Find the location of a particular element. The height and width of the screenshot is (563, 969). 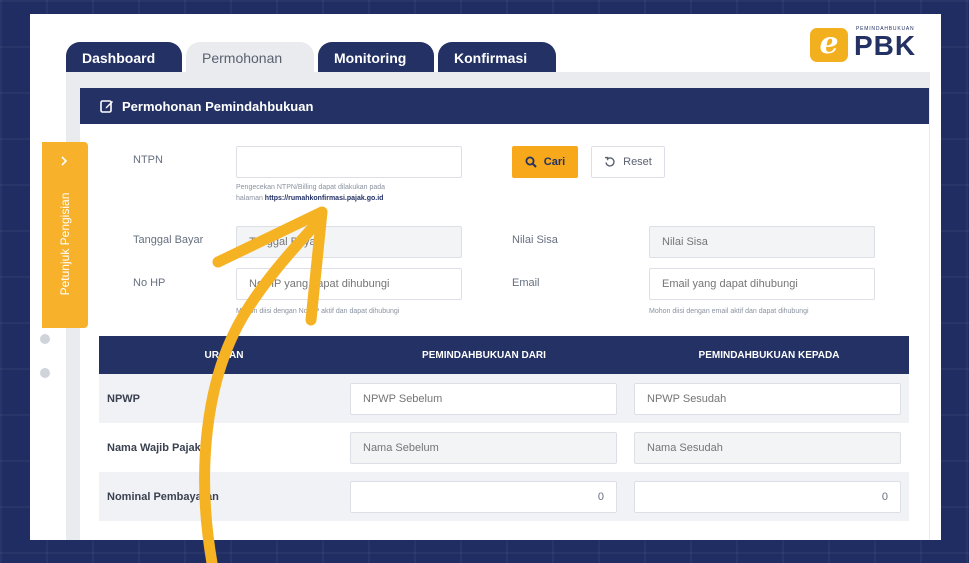

nama-sesudah-input is located at coordinates (767, 448).